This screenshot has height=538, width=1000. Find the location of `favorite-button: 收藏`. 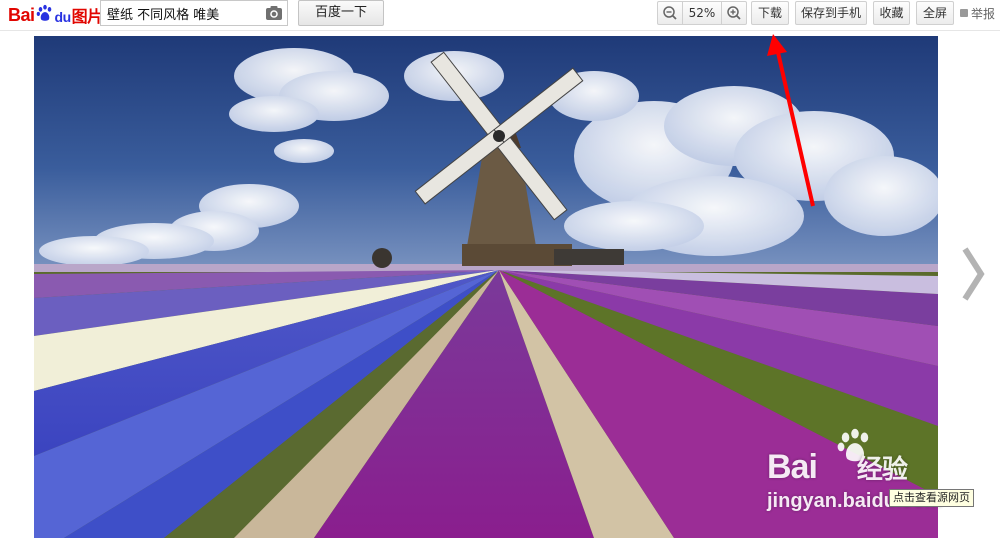

favorite-button: 收藏 is located at coordinates (891, 13).